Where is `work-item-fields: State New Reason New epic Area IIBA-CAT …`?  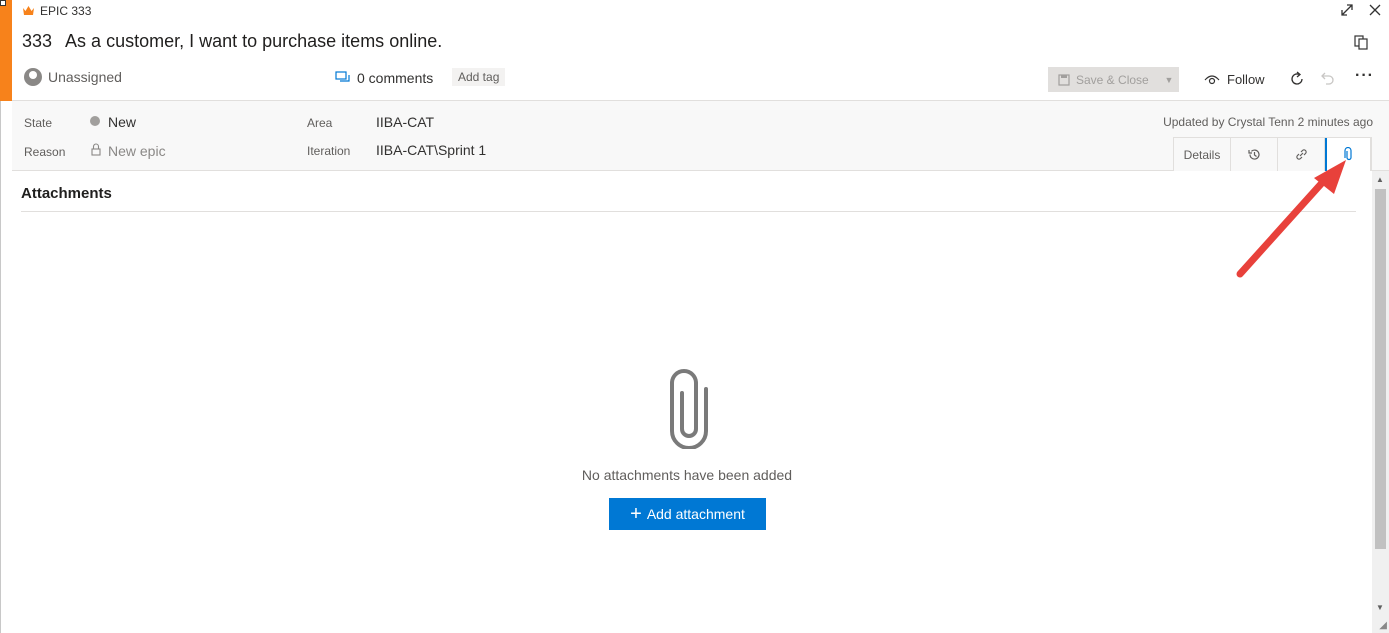
work-item-fields: State New Reason New epic Area IIBA-CAT … is located at coordinates (700, 136).